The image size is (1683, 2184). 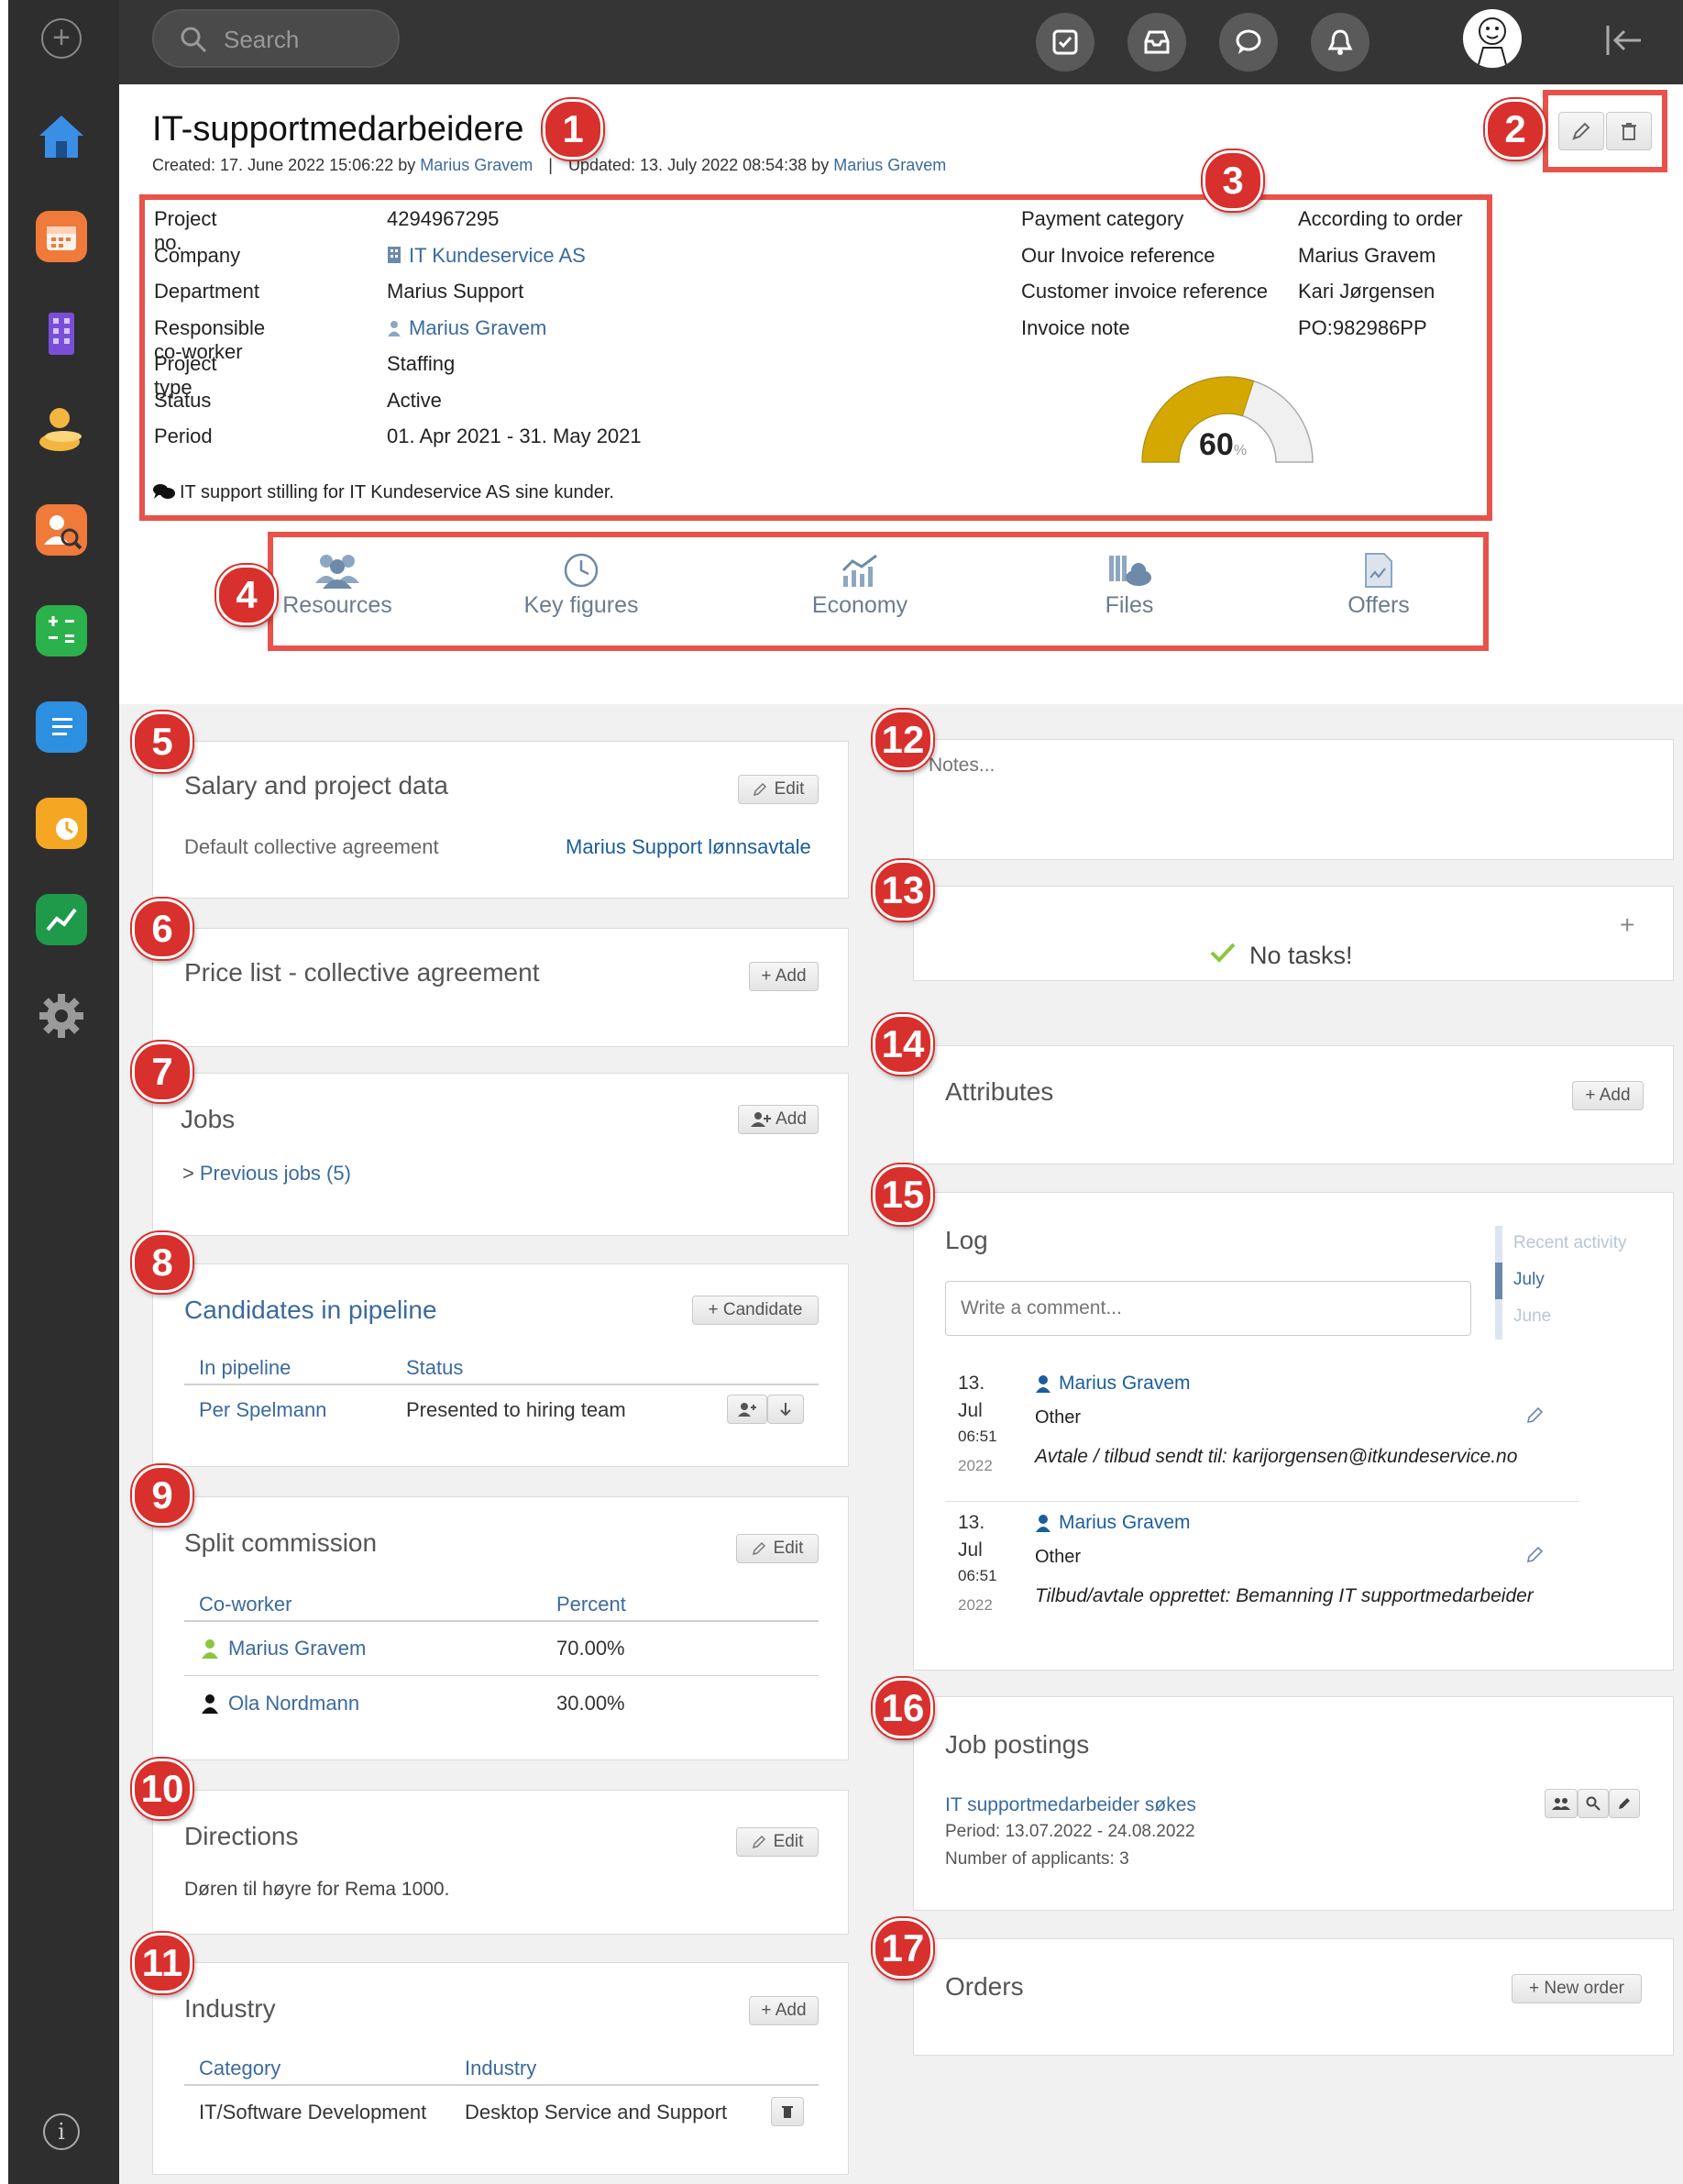 I want to click on log-time: 06:51, so click(x=977, y=1436).